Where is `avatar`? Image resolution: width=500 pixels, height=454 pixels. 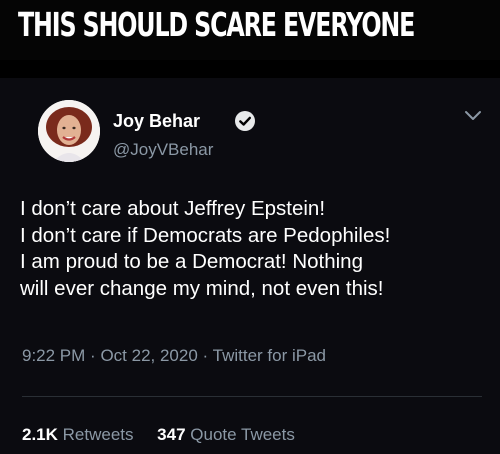 avatar is located at coordinates (69, 131).